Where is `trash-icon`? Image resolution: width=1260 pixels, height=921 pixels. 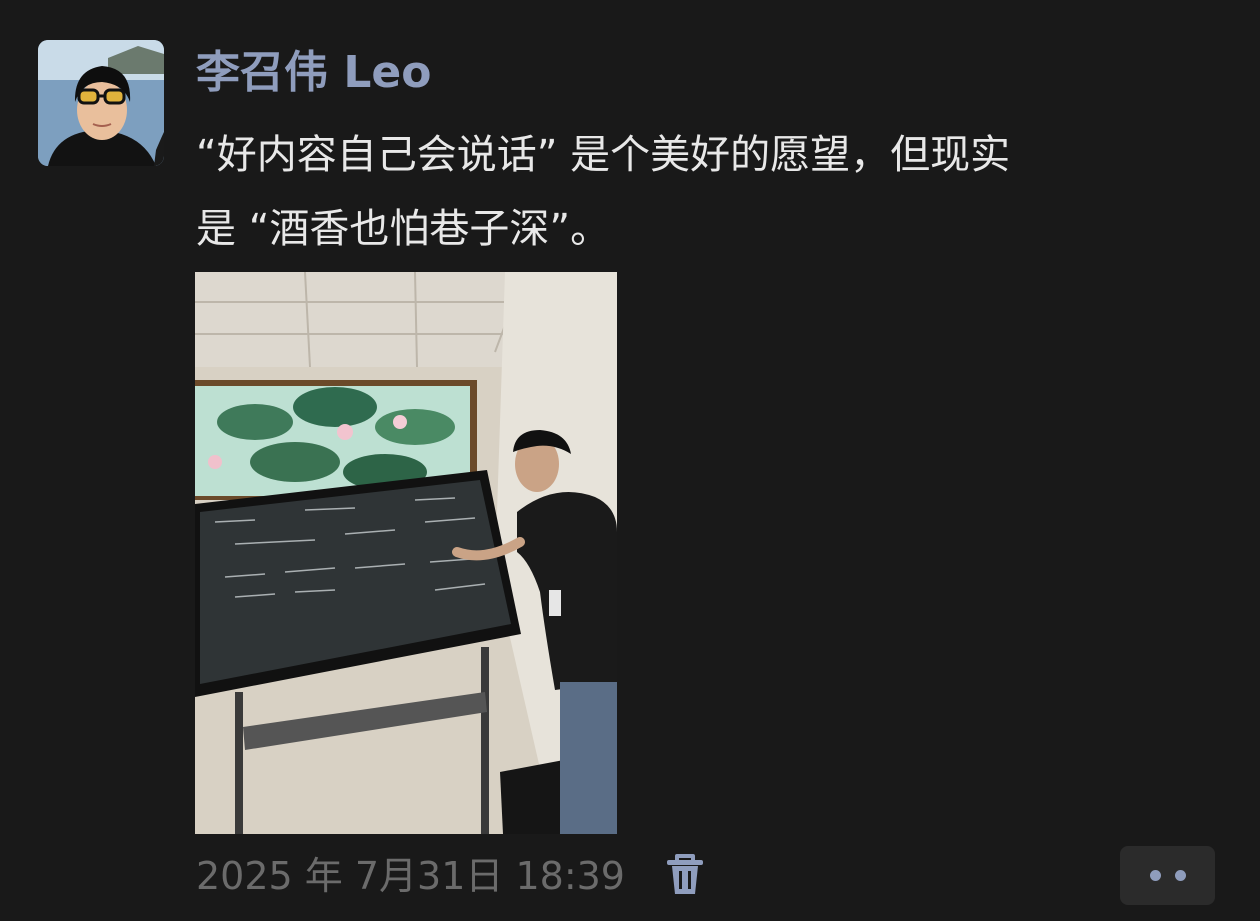
trash-icon is located at coordinates (685, 874).